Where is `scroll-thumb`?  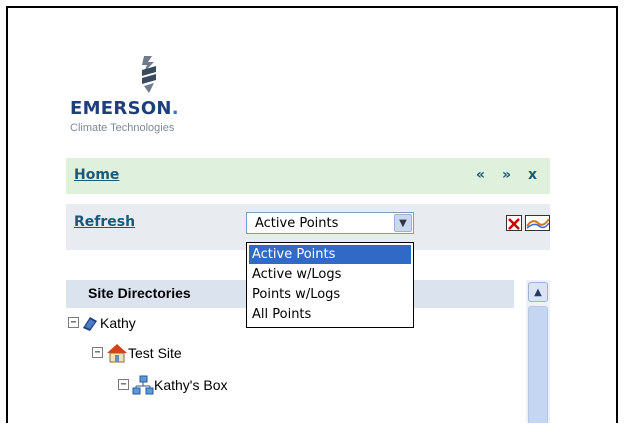 scroll-thumb is located at coordinates (538, 364).